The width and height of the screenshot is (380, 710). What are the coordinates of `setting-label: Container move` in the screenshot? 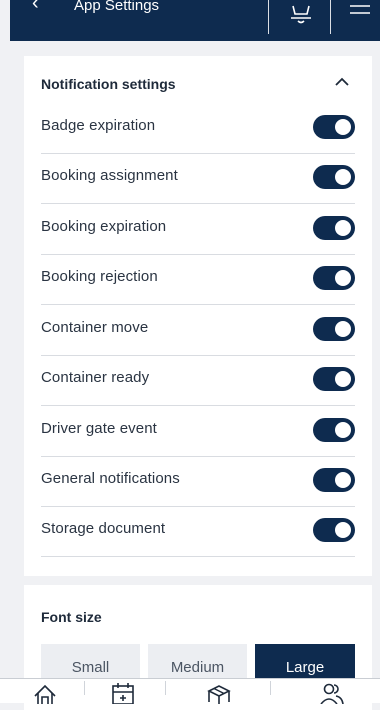 It's located at (95, 327).